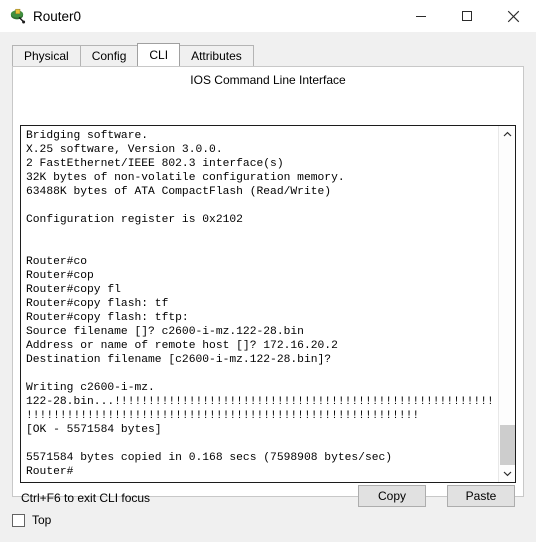 Image resolution: width=536 pixels, height=542 pixels. I want to click on scrollbar-thumb, so click(507, 445).